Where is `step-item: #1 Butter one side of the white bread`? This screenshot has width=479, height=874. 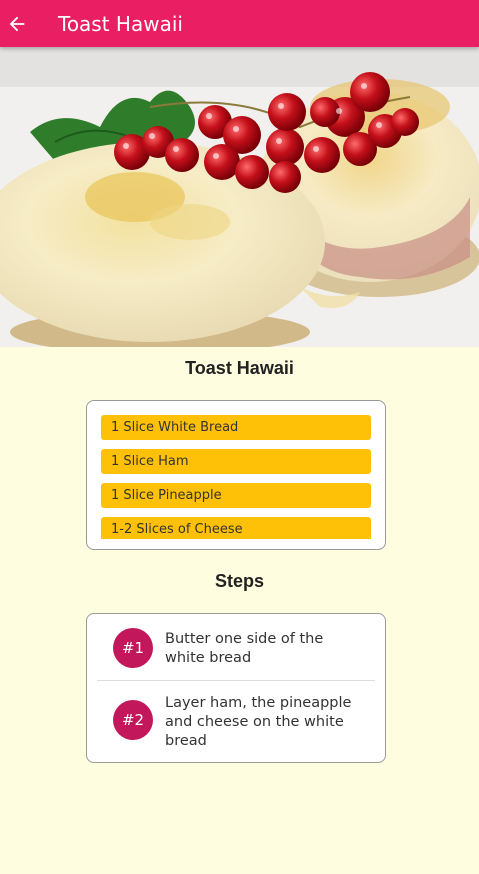 step-item: #1 Butter one side of the white bread is located at coordinates (236, 648).